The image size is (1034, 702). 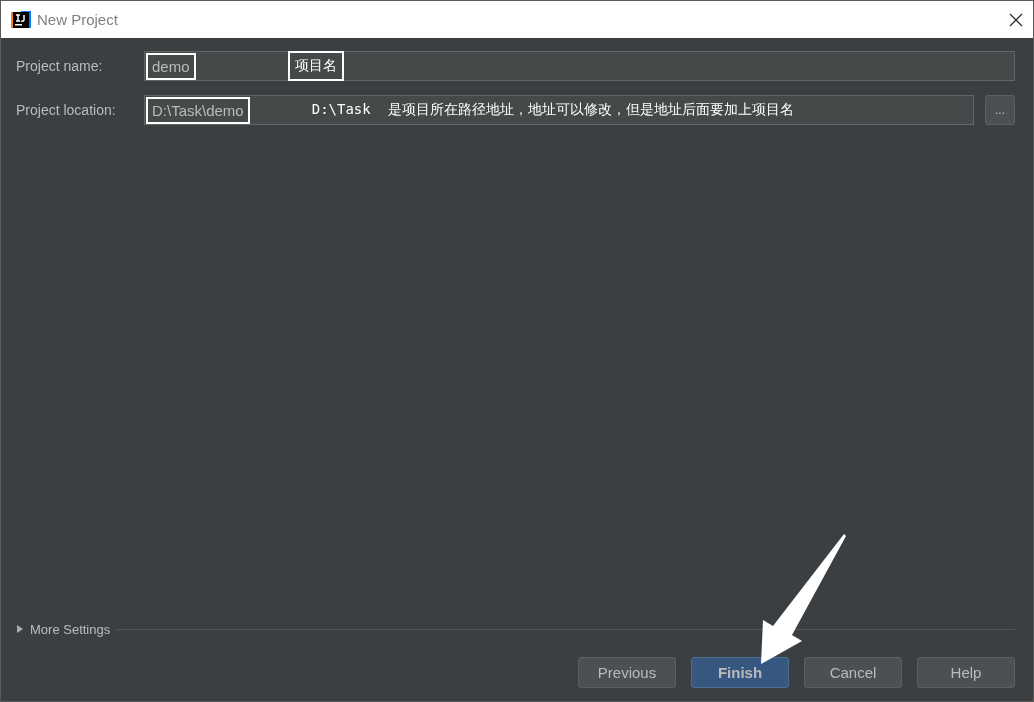 What do you see at coordinates (70, 629) in the screenshot?
I see `more-settings-link: More Settings` at bounding box center [70, 629].